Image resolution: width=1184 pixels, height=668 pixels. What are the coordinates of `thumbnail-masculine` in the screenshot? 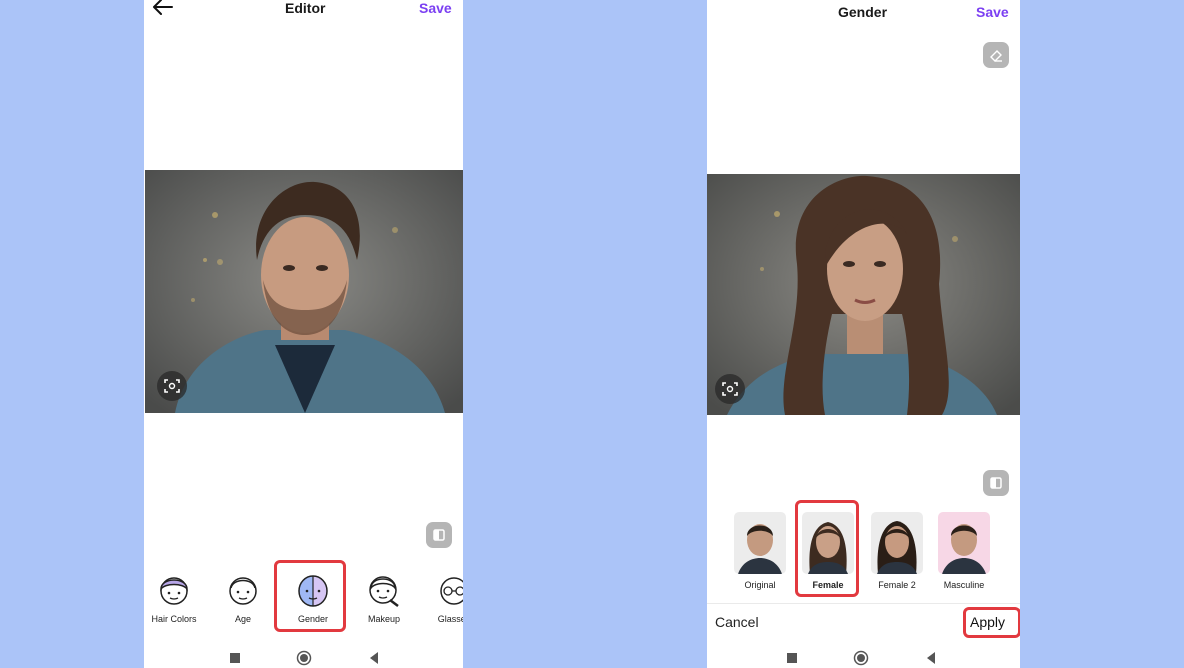 It's located at (964, 543).